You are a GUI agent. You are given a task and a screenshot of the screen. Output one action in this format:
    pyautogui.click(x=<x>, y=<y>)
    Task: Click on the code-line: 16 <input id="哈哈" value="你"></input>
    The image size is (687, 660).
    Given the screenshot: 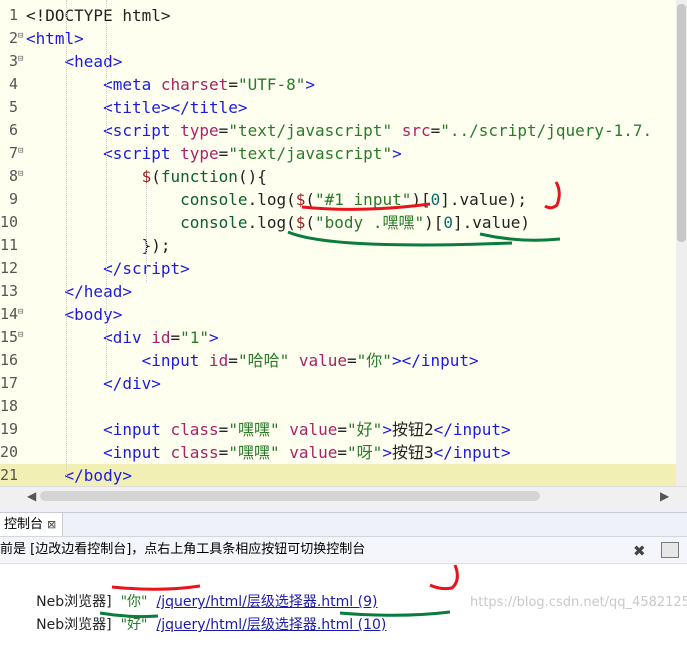 What is the action you would take?
    pyautogui.click(x=338, y=360)
    